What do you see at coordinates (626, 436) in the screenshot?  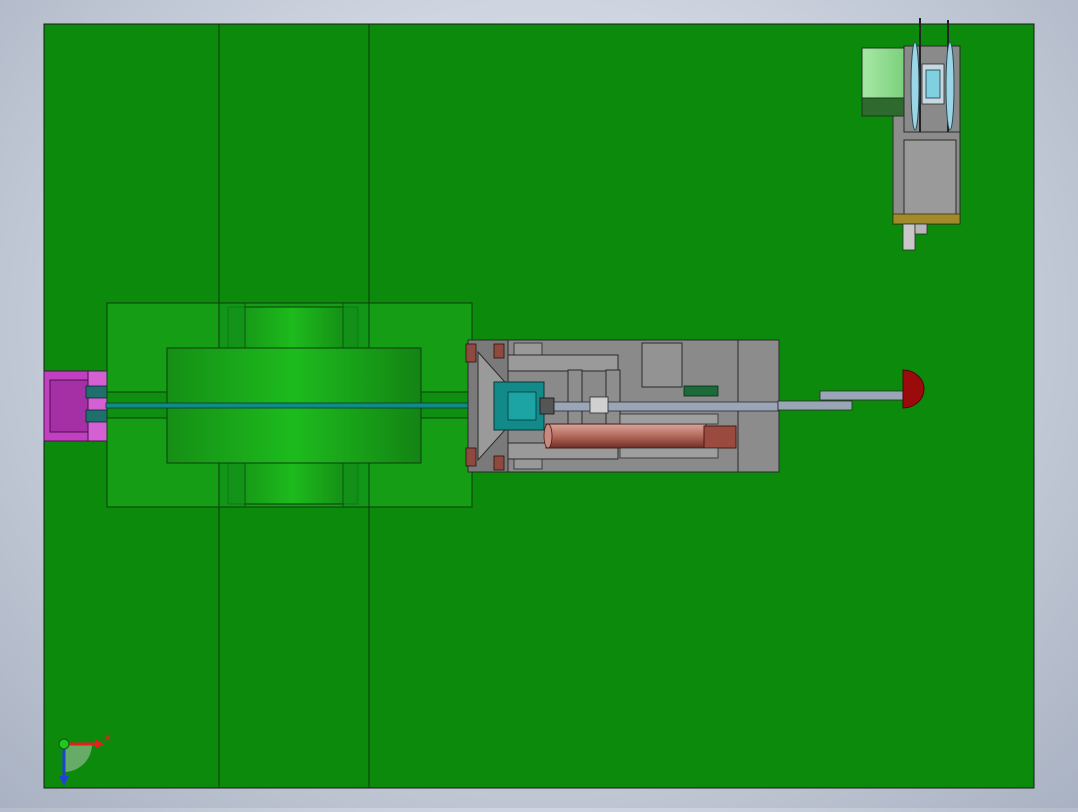 I see `hydraulic-cylinder` at bounding box center [626, 436].